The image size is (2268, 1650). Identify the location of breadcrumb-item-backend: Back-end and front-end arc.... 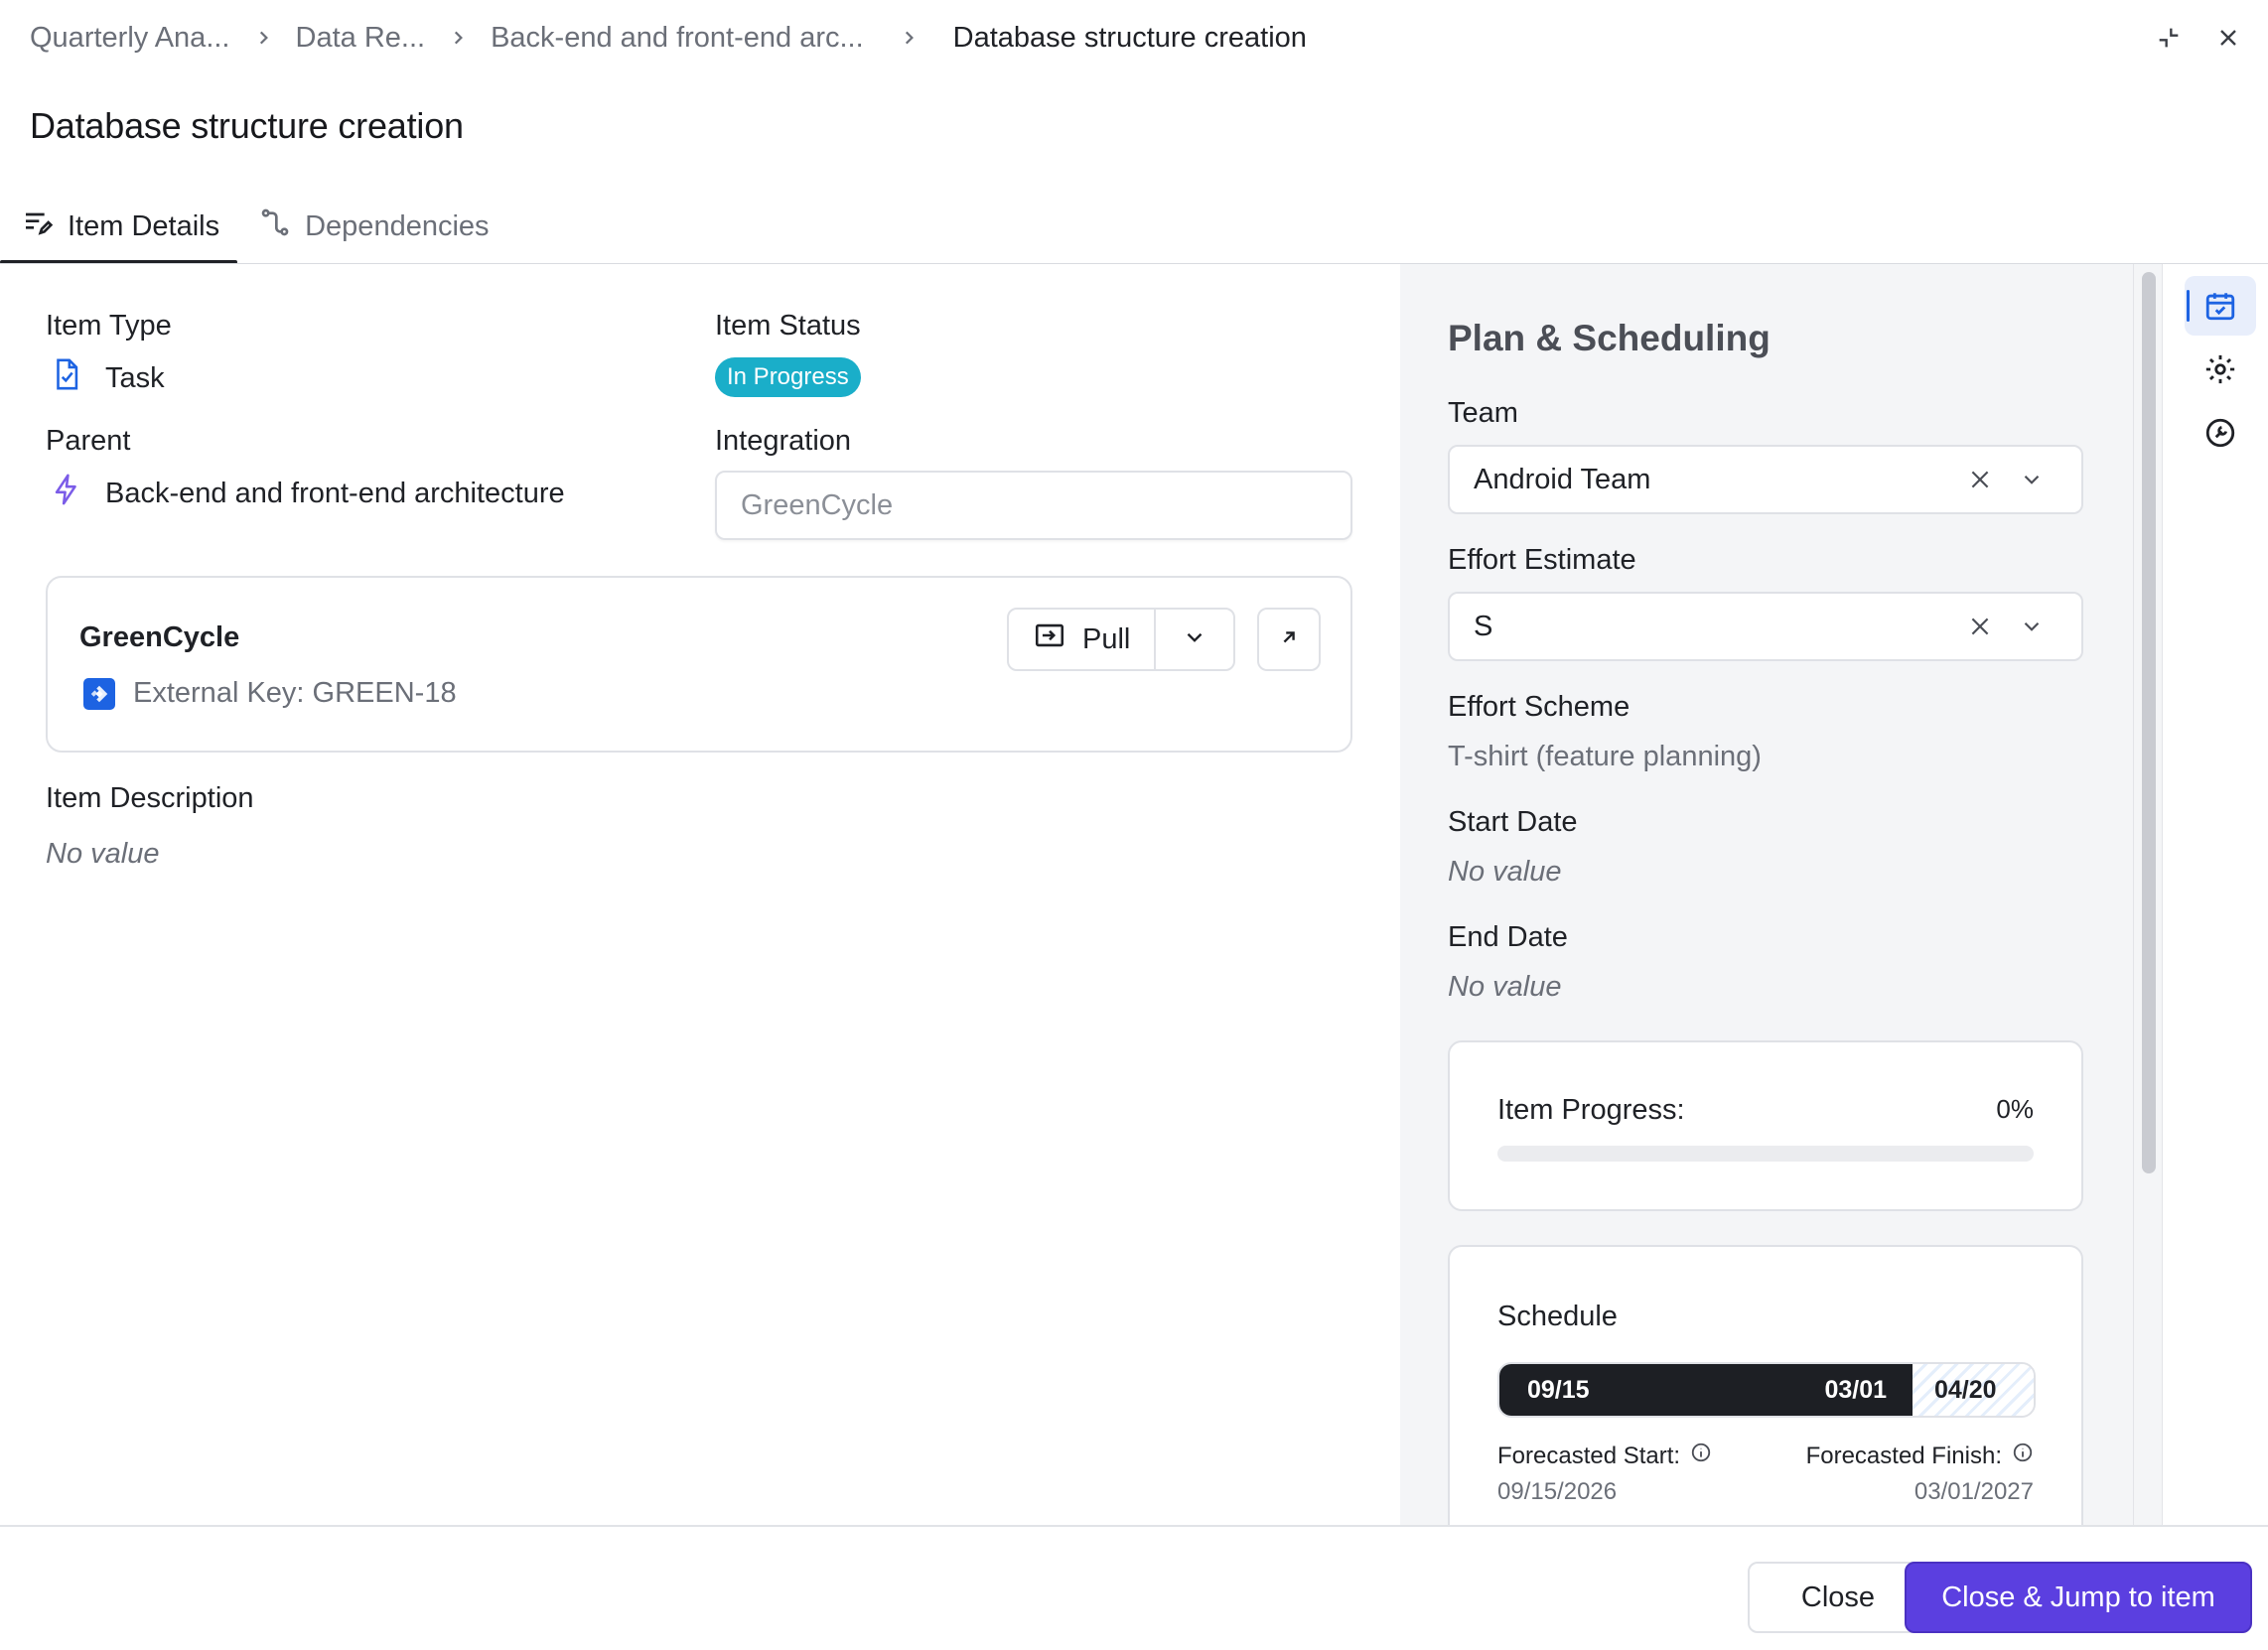
(677, 38).